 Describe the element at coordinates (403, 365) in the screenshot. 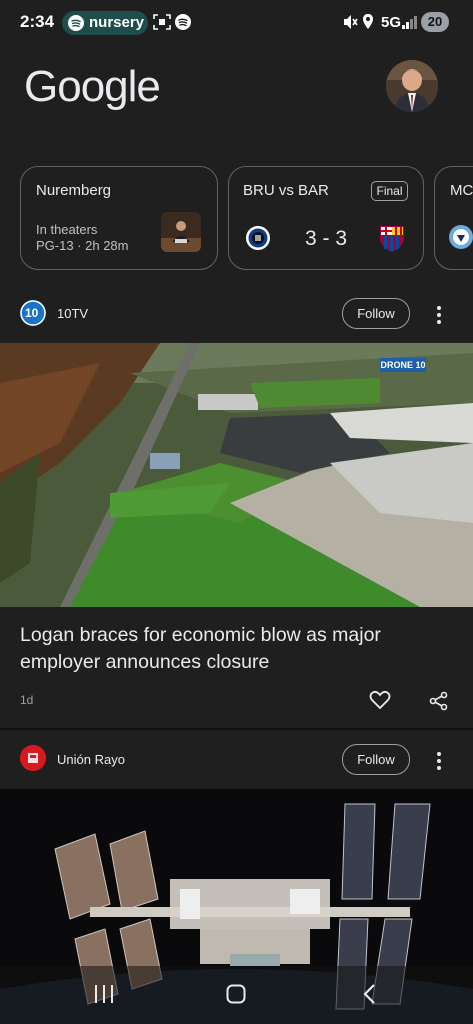

I see `drone-10-badge: DRONE 10` at that location.